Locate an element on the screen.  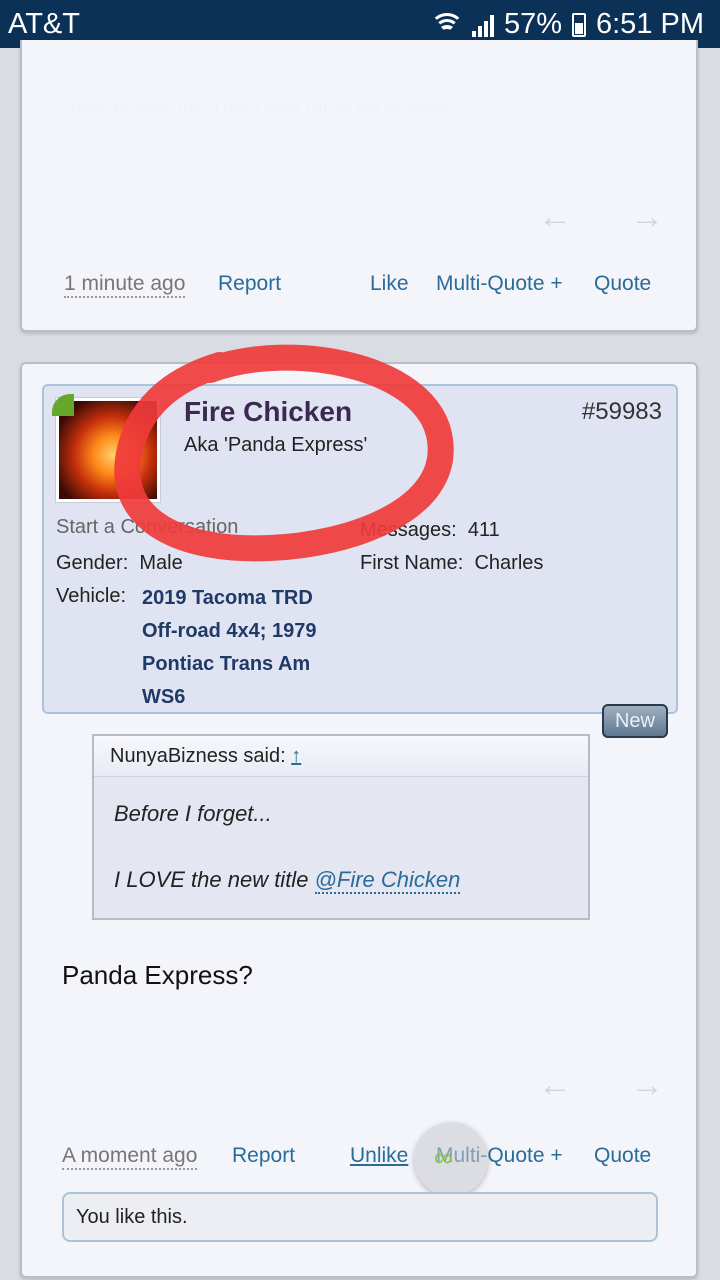
likes-summary: You like this. is located at coordinates (360, 1217).